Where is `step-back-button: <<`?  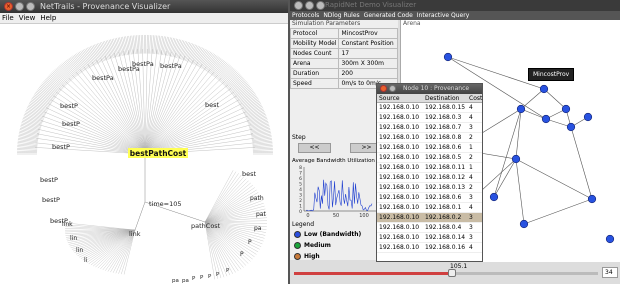
step-back-button: << is located at coordinates (314, 148).